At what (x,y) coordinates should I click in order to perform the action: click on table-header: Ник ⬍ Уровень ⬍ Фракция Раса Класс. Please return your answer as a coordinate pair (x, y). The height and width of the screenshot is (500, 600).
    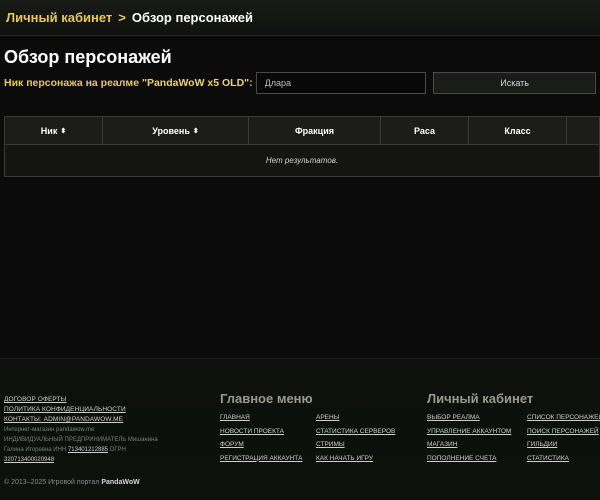
    Looking at the image, I should click on (302, 131).